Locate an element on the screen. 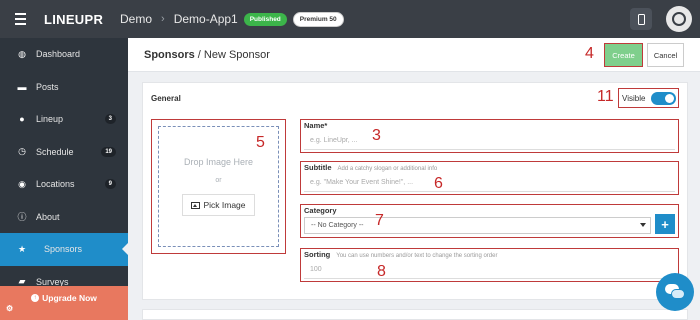  brand-logo: LINEUPR is located at coordinates (82, 19).